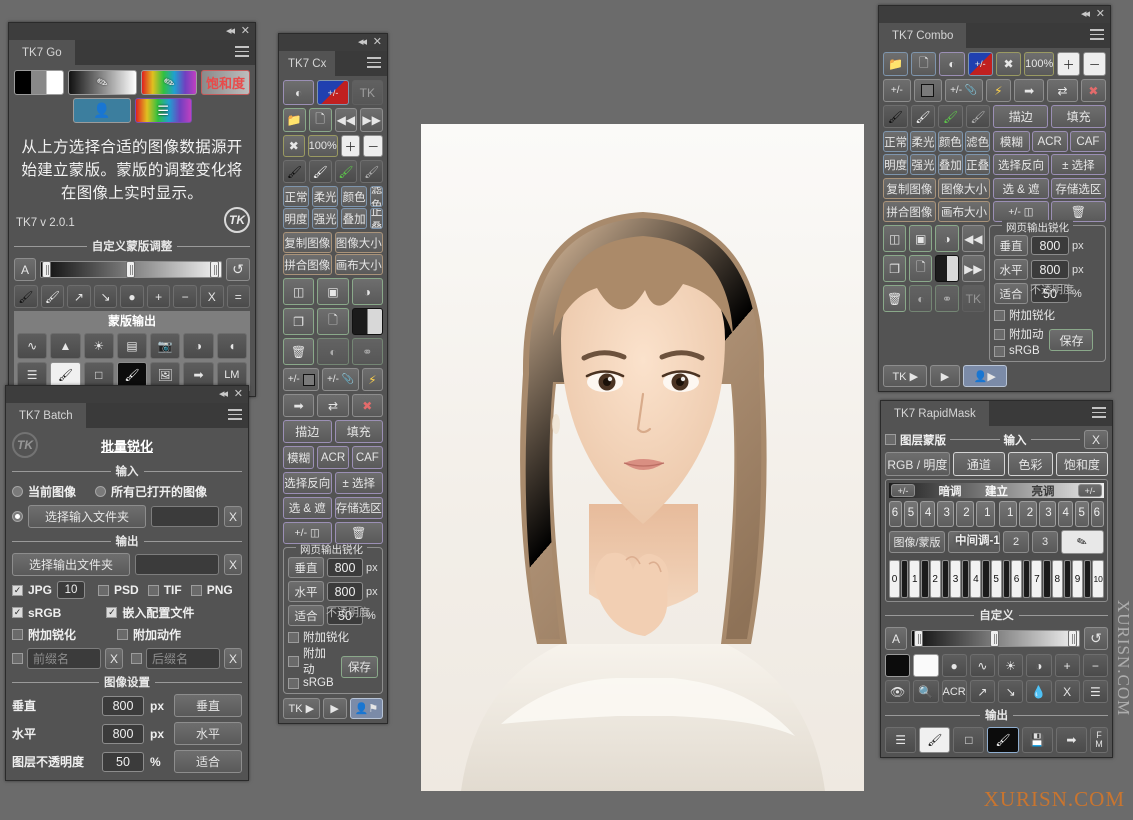 The image size is (1133, 820). I want to click on tab-tk7-rapidmask: TK7 RapidMask, so click(935, 413).